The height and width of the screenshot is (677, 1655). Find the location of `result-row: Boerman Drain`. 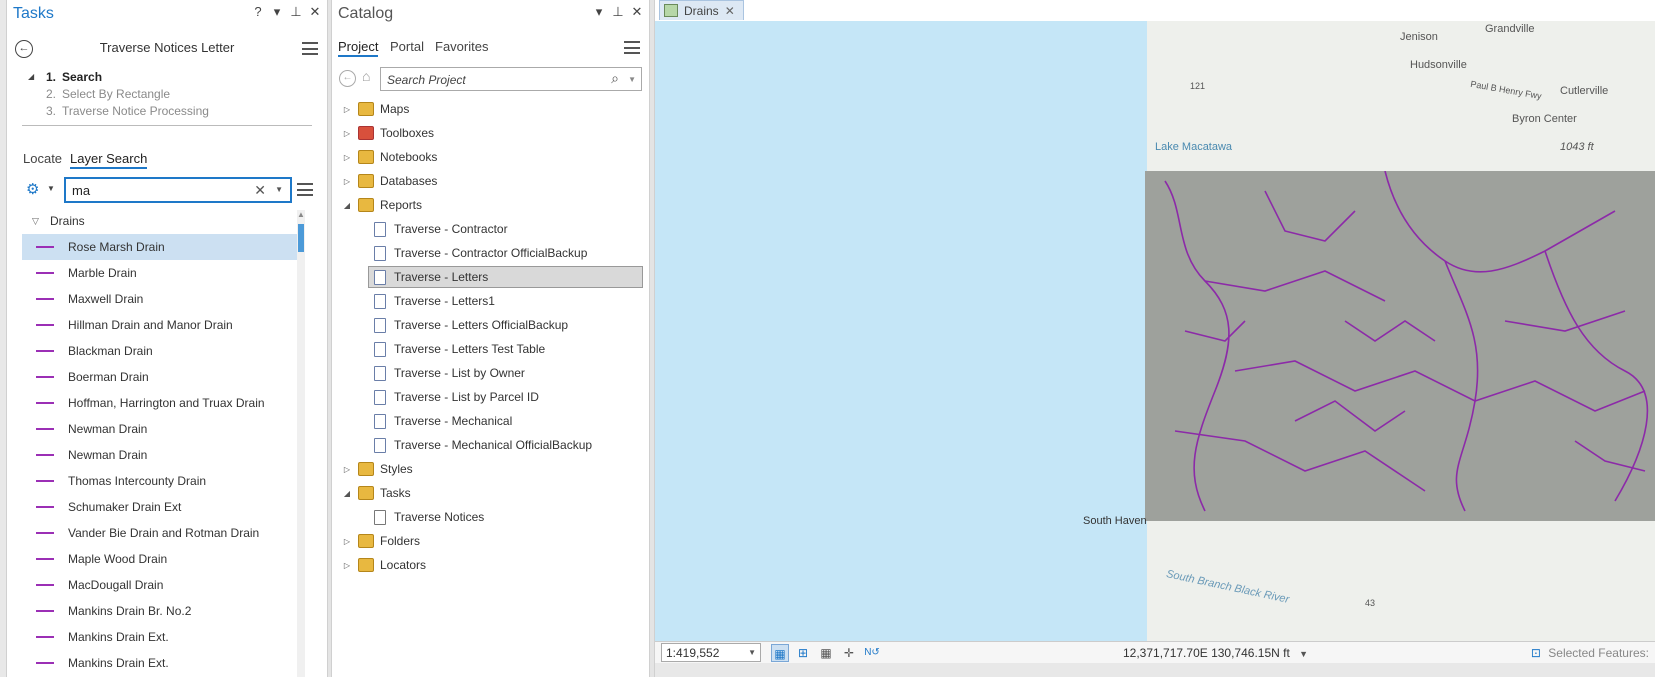

result-row: Boerman Drain is located at coordinates (159, 377).